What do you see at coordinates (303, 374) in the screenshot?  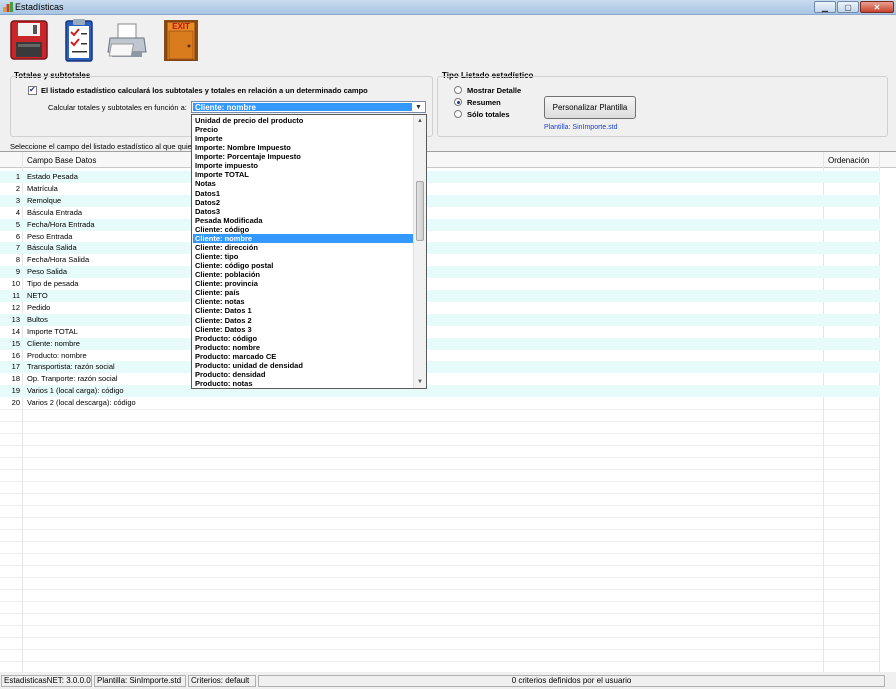 I see `dropdown-item: Producto: densidad` at bounding box center [303, 374].